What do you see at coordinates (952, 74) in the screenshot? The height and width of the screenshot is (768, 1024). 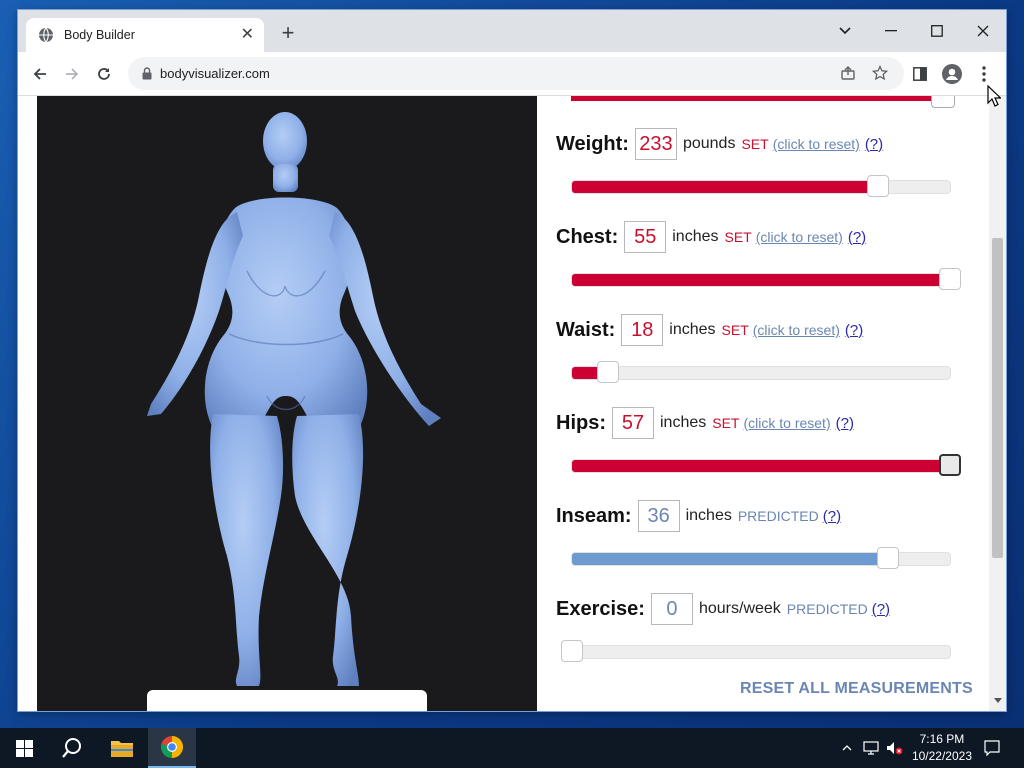 I see `profile-avatar-icon` at bounding box center [952, 74].